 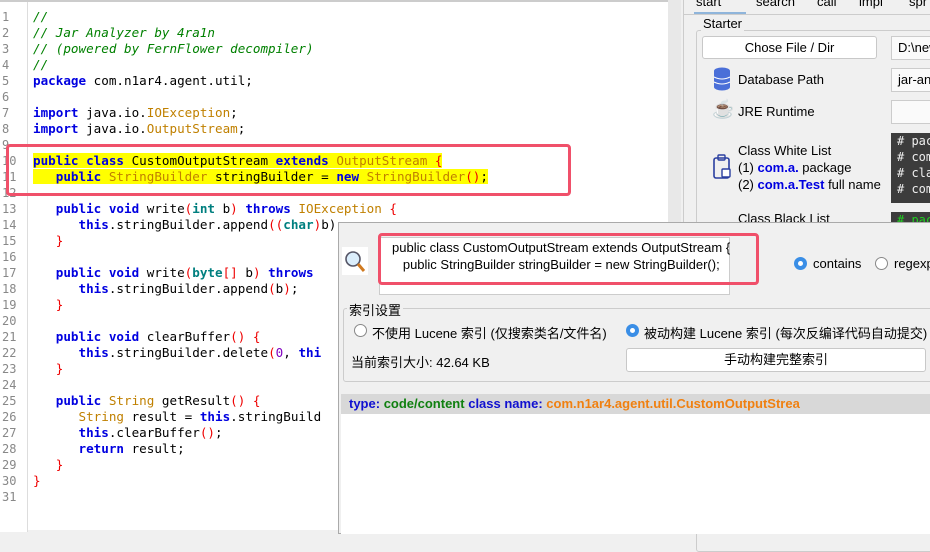 I want to click on build-index-button: 手动构建完整索引, so click(x=776, y=360).